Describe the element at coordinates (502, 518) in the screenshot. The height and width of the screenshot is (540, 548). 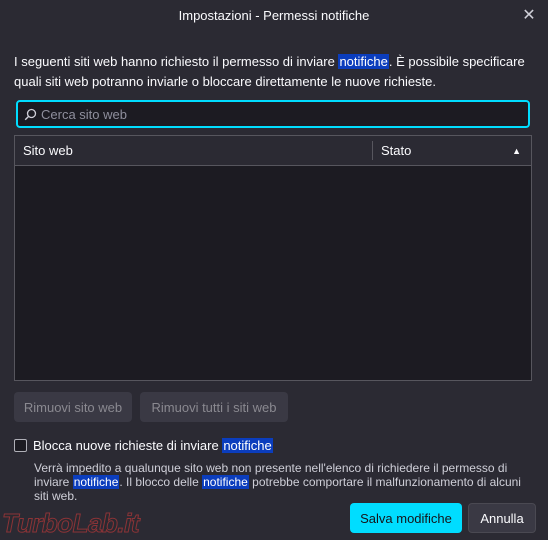
I see `cancel-button: Annulla` at that location.